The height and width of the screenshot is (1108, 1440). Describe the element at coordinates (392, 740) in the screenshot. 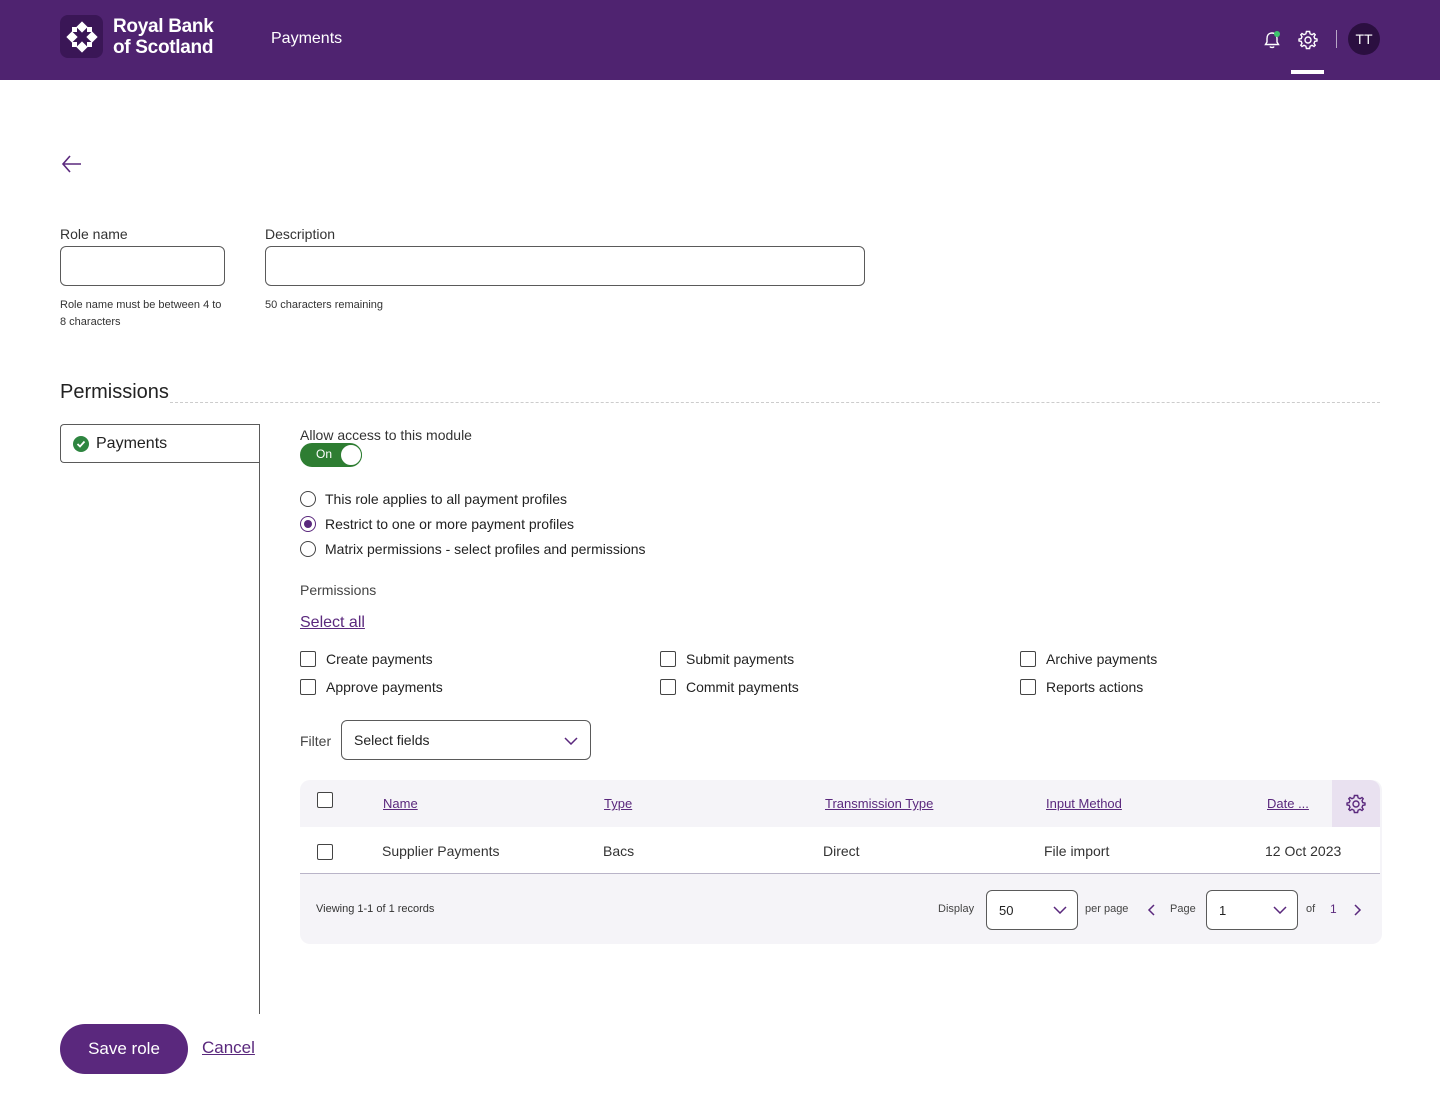

I see `filter-select-value: Select fields` at that location.